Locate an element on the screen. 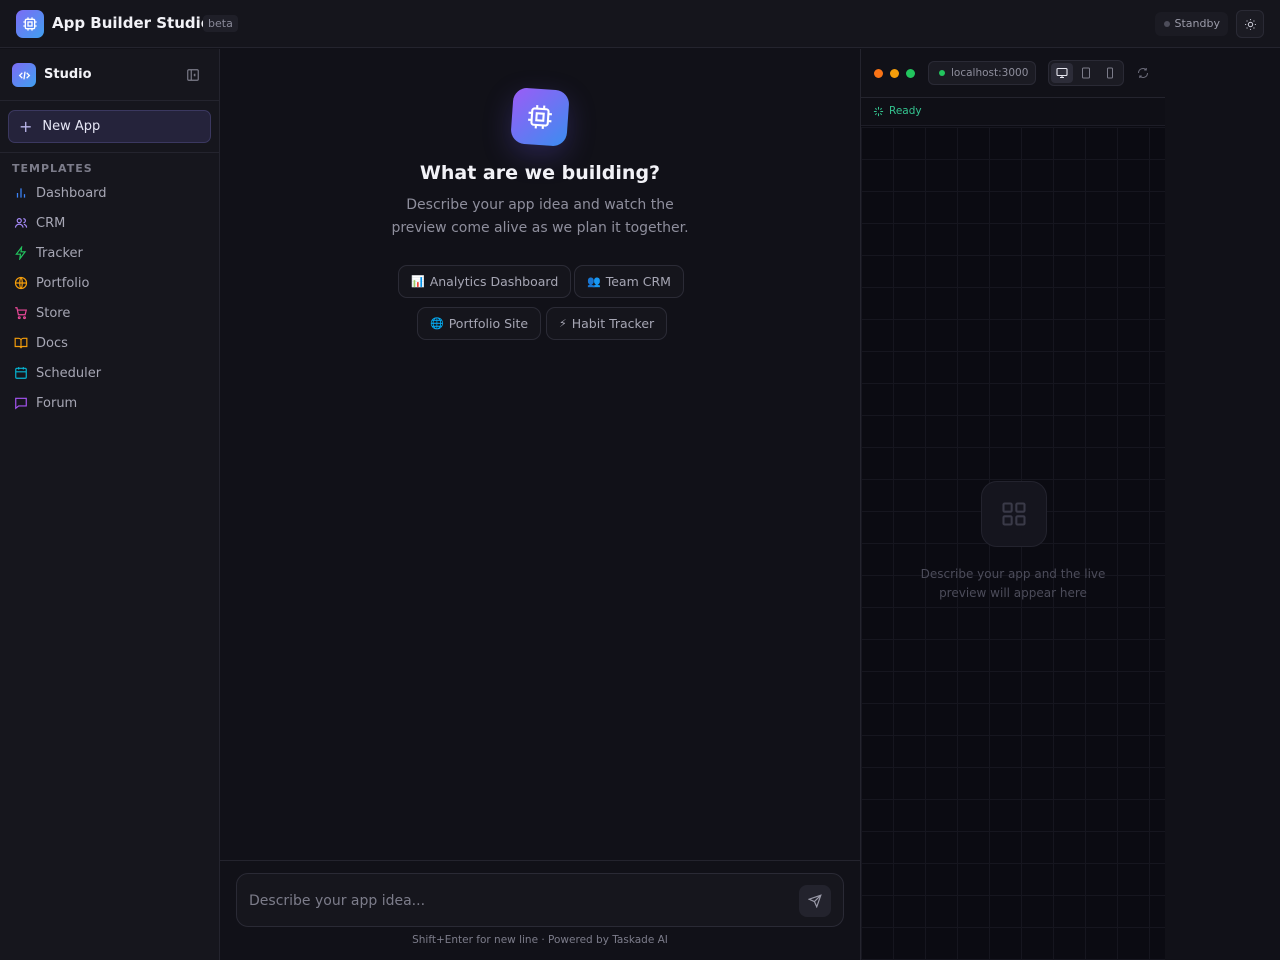  users-icon is located at coordinates (21, 223).